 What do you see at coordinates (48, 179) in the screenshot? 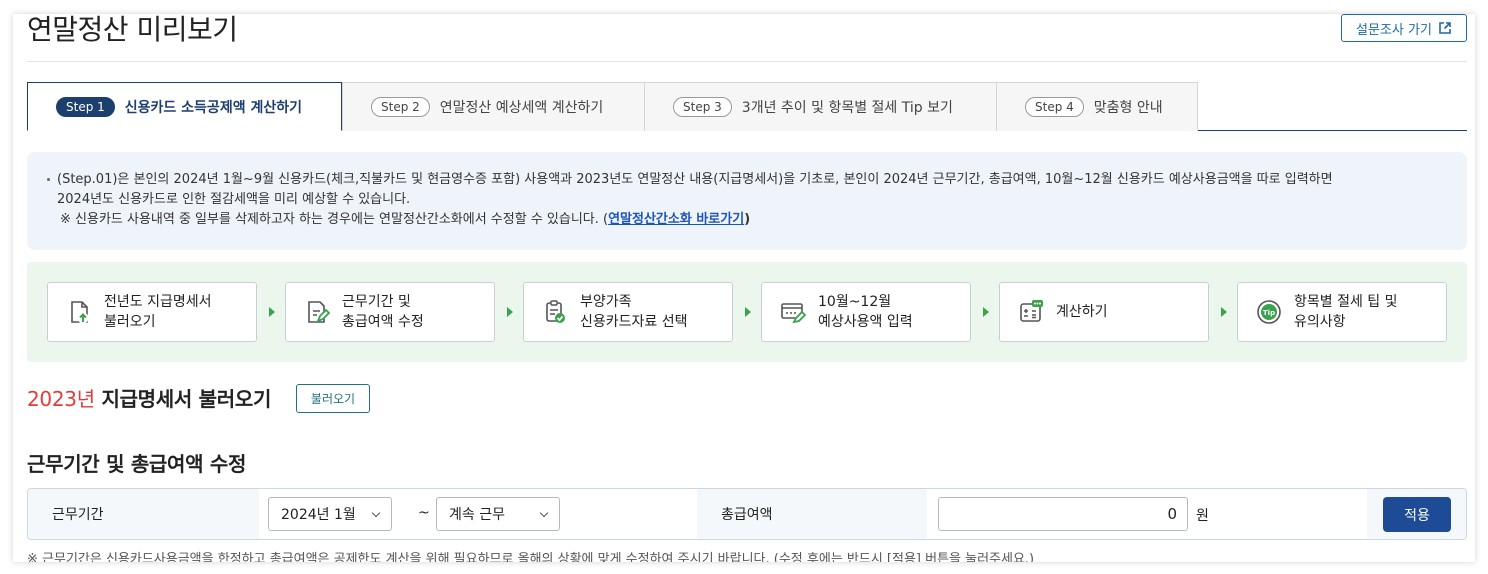
I see `bullet-dot` at bounding box center [48, 179].